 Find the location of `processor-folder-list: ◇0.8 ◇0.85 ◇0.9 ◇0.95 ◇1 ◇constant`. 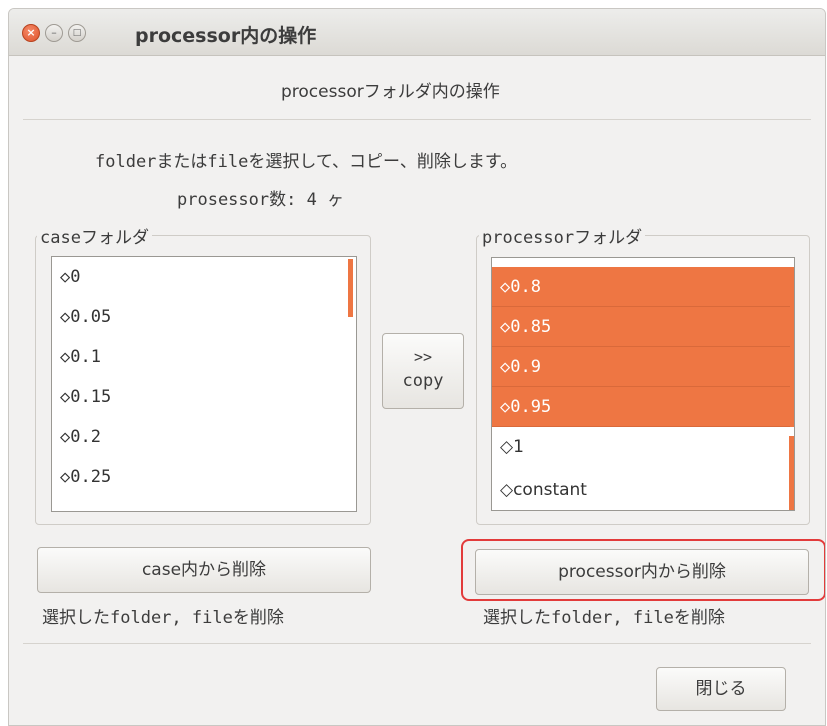

processor-folder-list: ◇0.8 ◇0.85 ◇0.9 ◇0.95 ◇1 ◇constant is located at coordinates (643, 384).